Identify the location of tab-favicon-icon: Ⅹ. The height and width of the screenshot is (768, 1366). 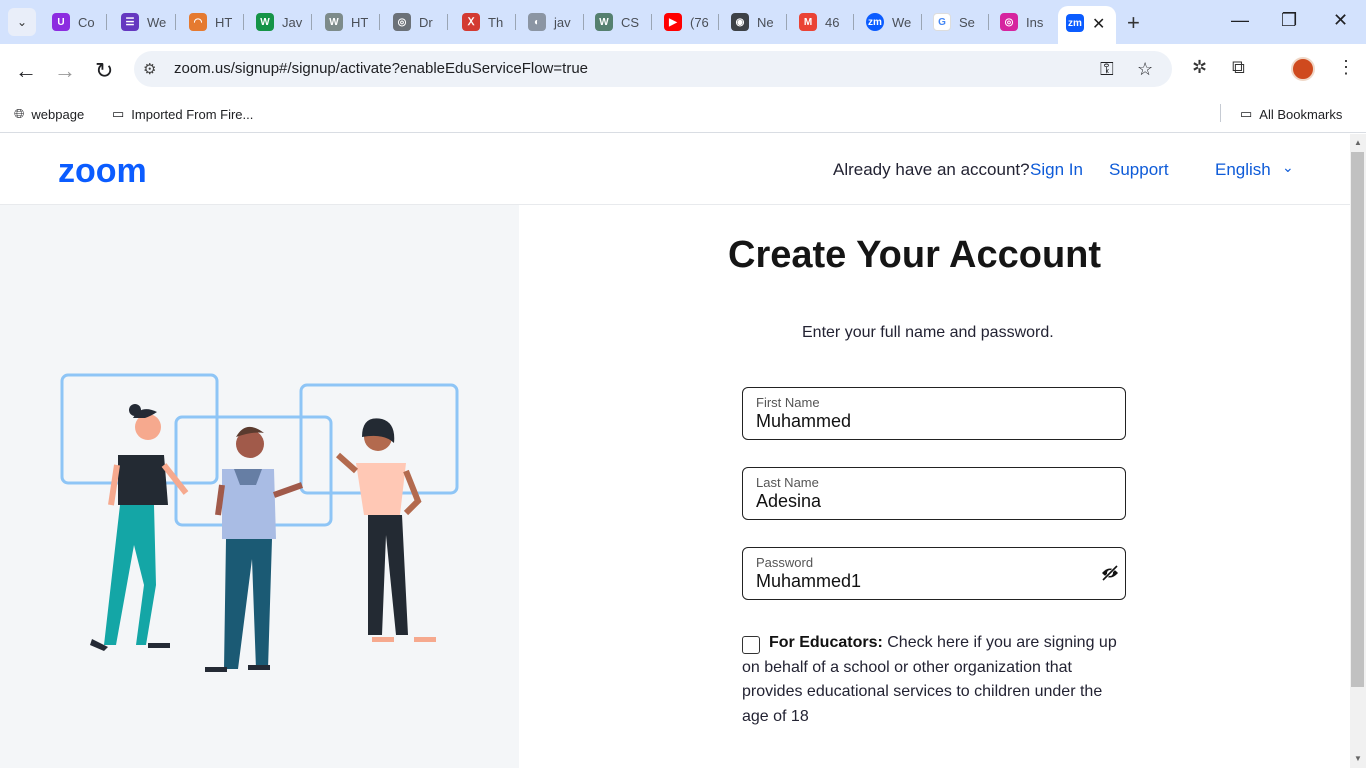
(471, 22).